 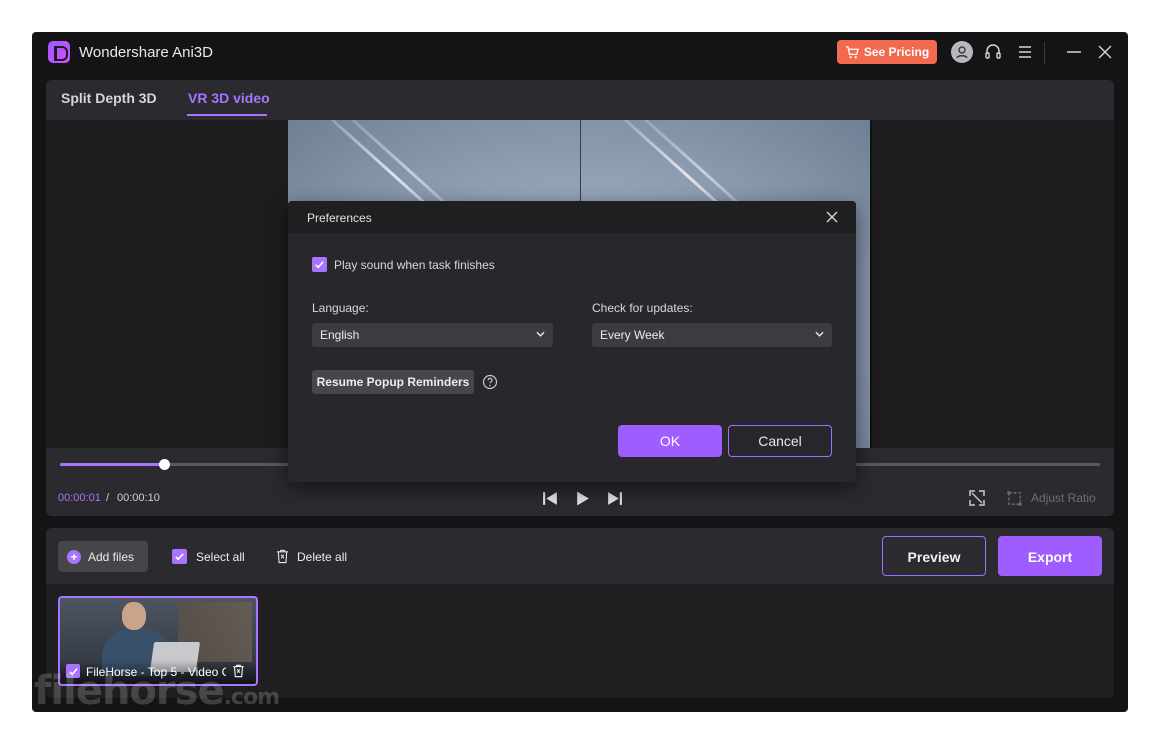 I want to click on ok-button: OK, so click(x=670, y=441).